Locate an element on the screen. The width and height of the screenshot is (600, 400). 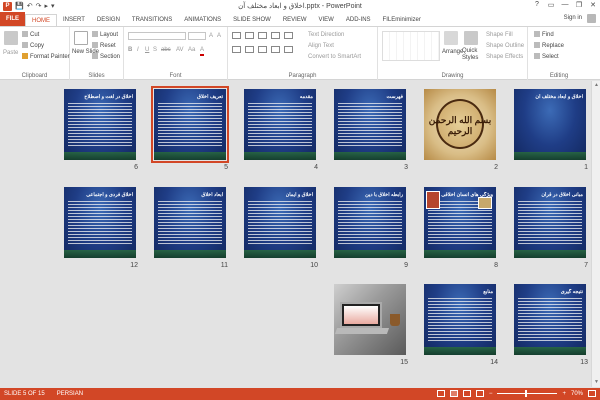
zoom-in-icon: + is located at coordinates (564, 394).